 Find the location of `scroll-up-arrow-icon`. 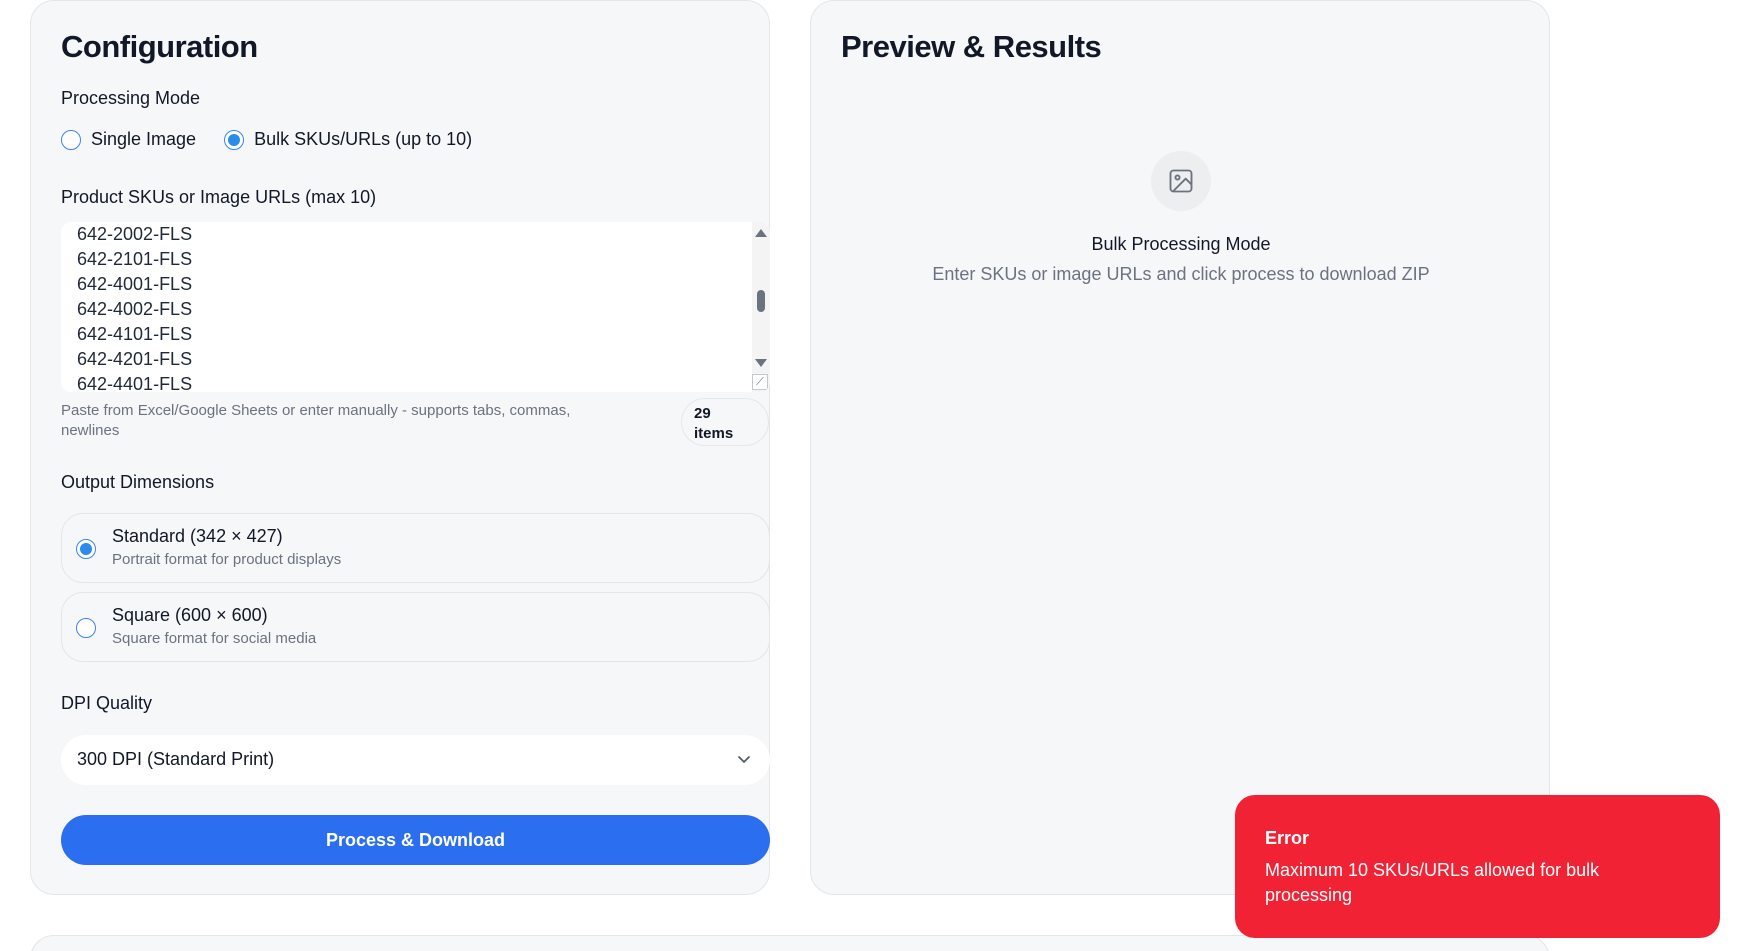

scroll-up-arrow-icon is located at coordinates (761, 233).